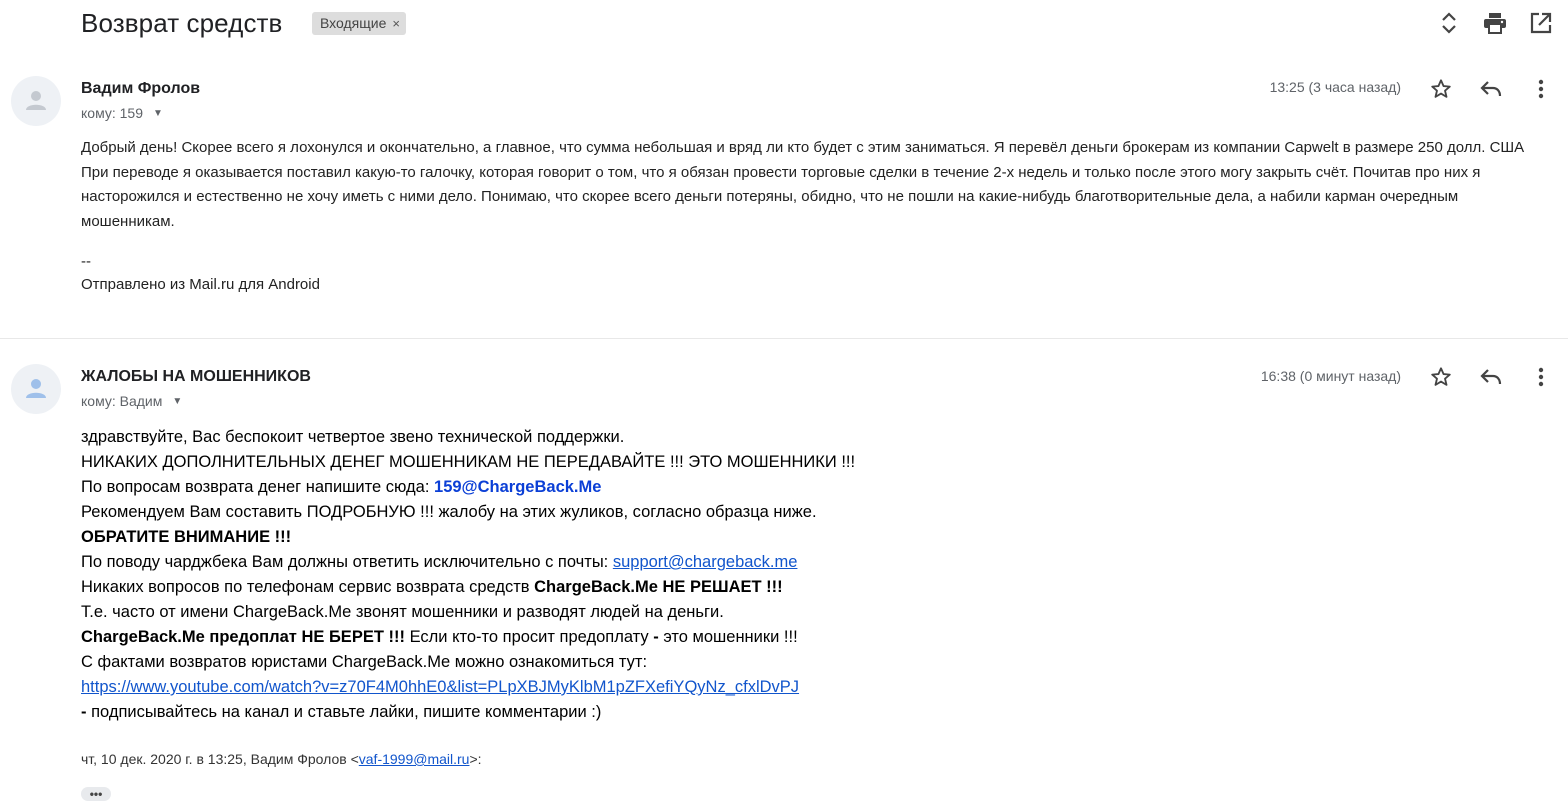 This screenshot has width=1568, height=803. What do you see at coordinates (200, 273) in the screenshot?
I see `signature: -- Отправлено из Mail.ru для Android` at bounding box center [200, 273].